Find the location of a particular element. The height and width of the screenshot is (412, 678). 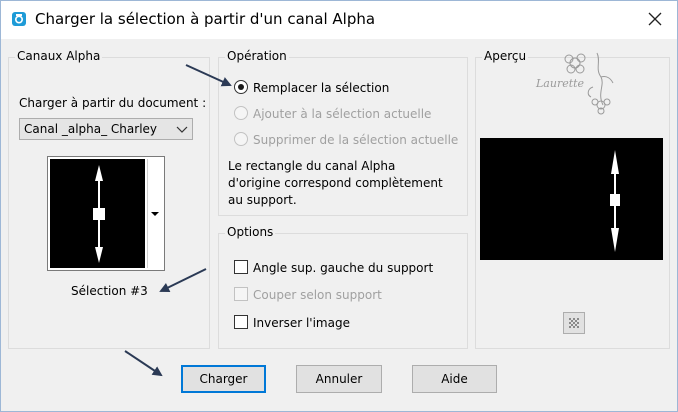

load-button: Charger is located at coordinates (223, 379).